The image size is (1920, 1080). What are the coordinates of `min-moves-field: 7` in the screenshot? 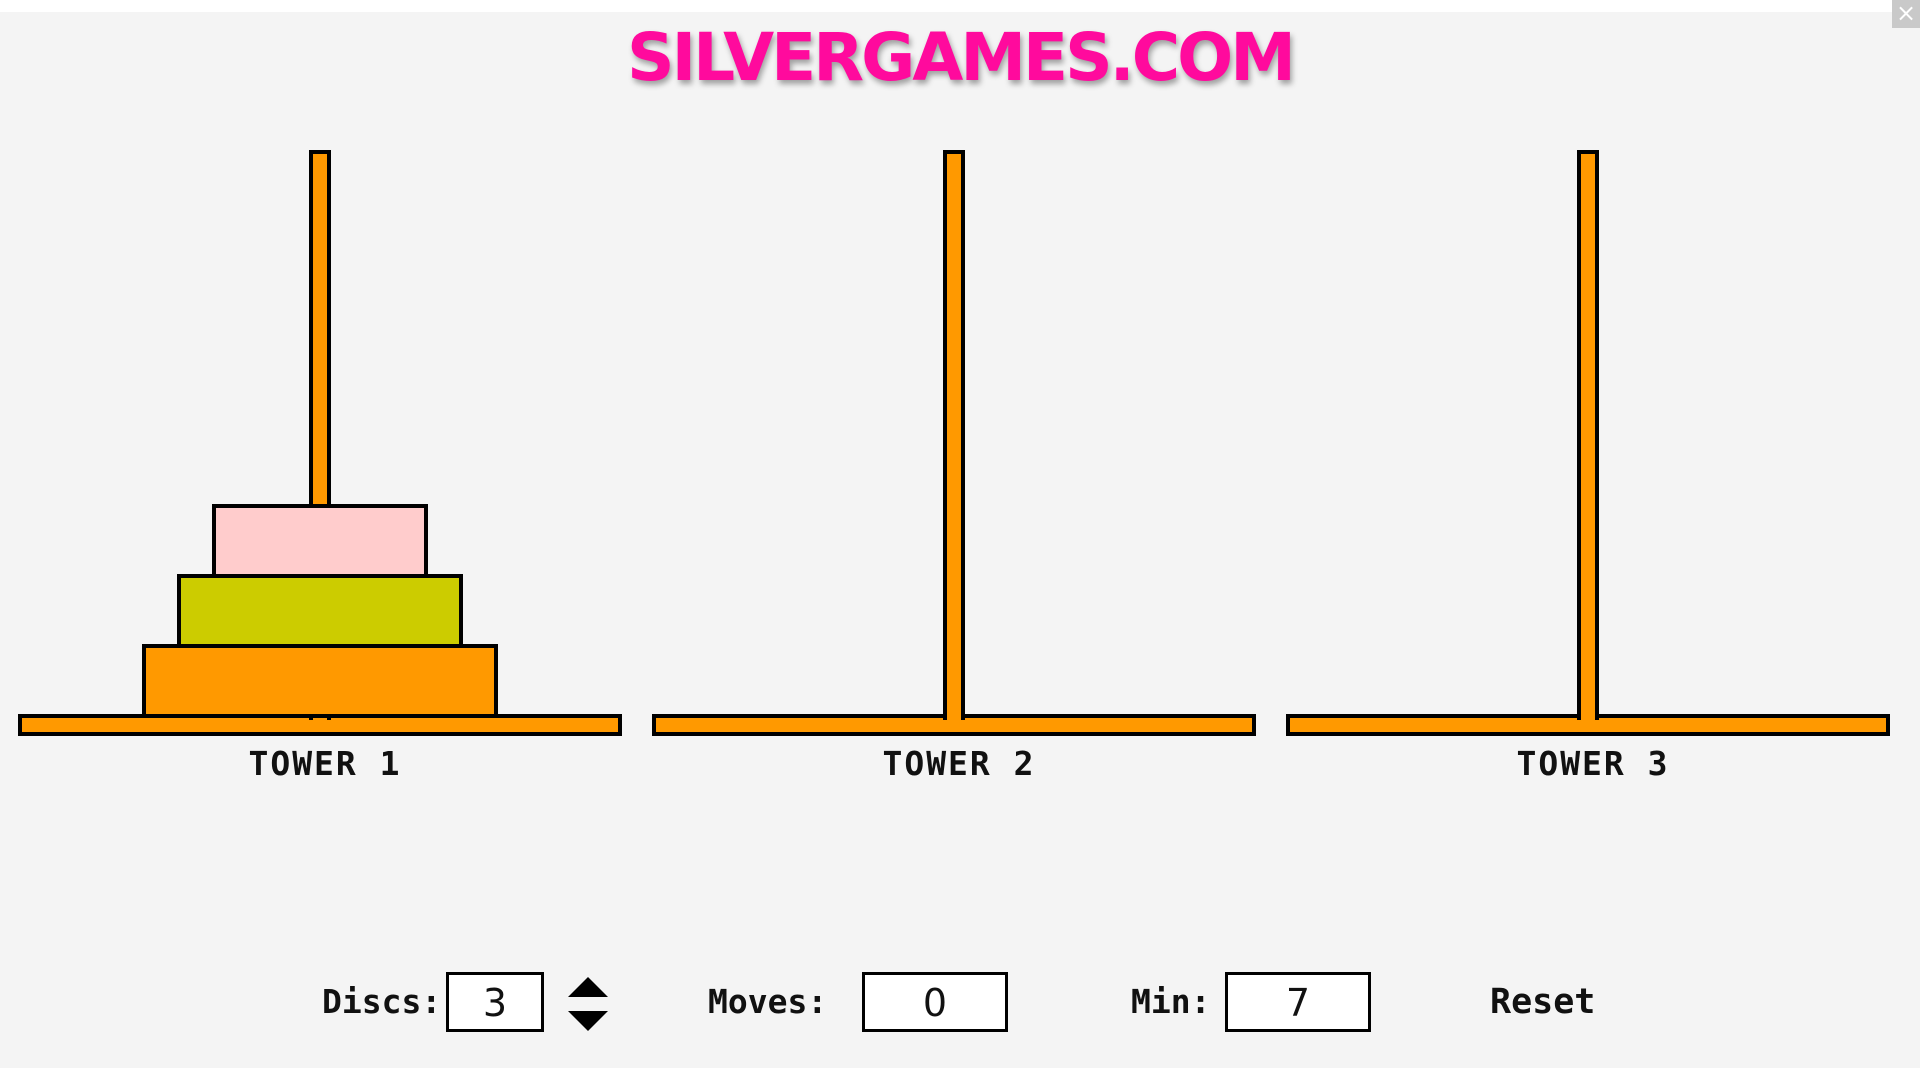 It's located at (1298, 1002).